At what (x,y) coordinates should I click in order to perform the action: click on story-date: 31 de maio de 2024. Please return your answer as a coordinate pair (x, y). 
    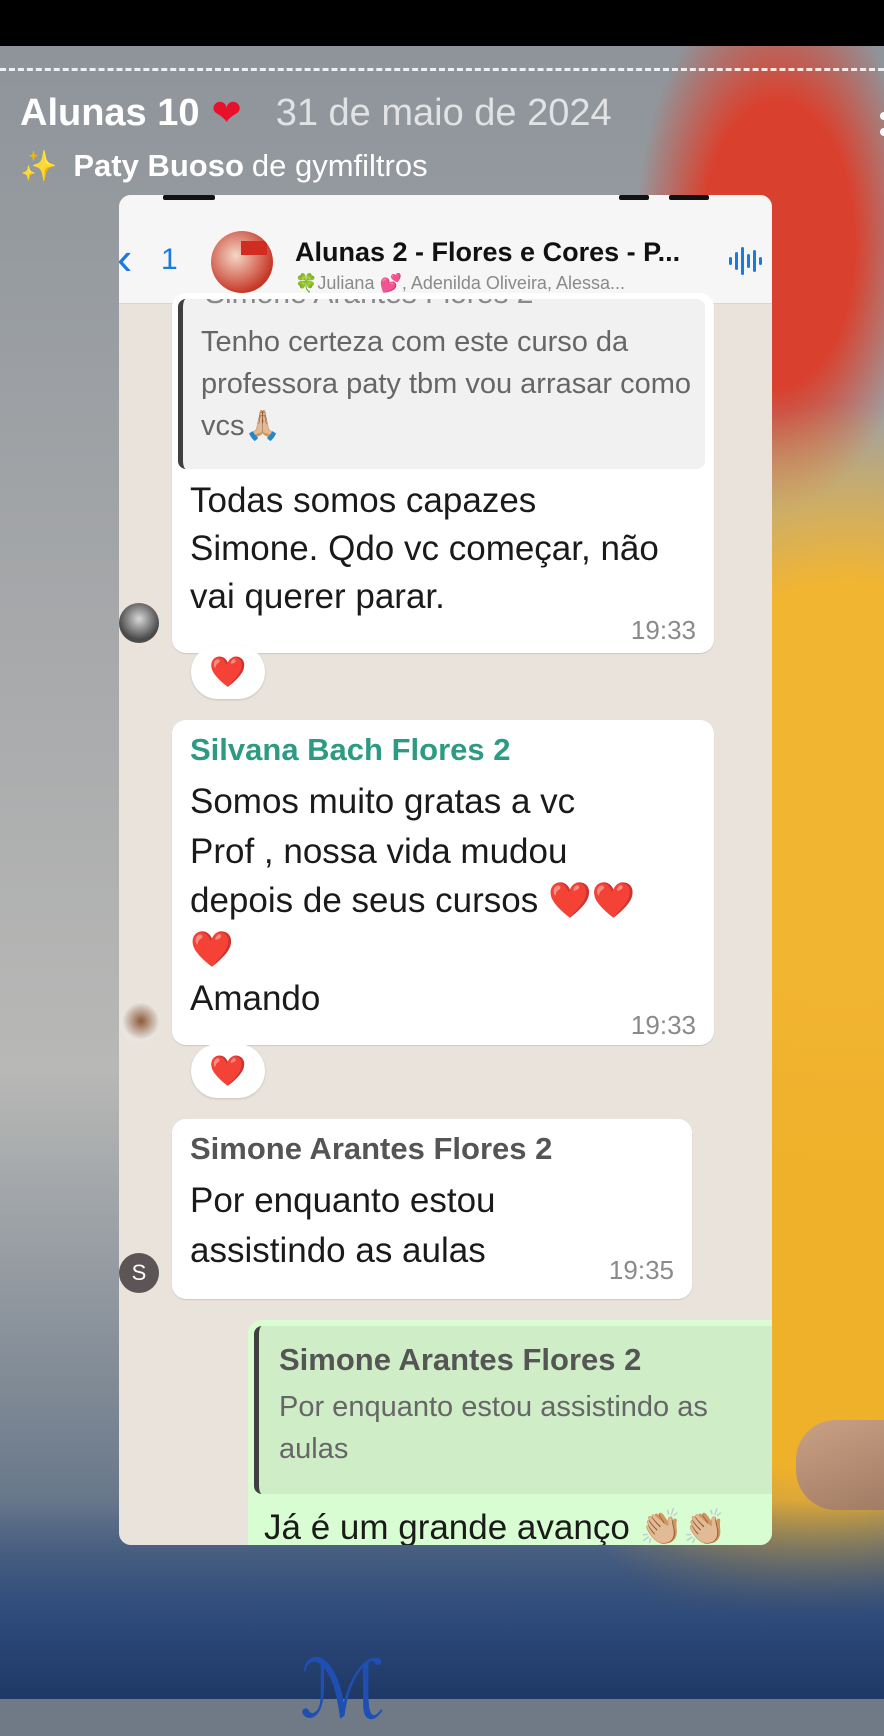
    Looking at the image, I should click on (443, 112).